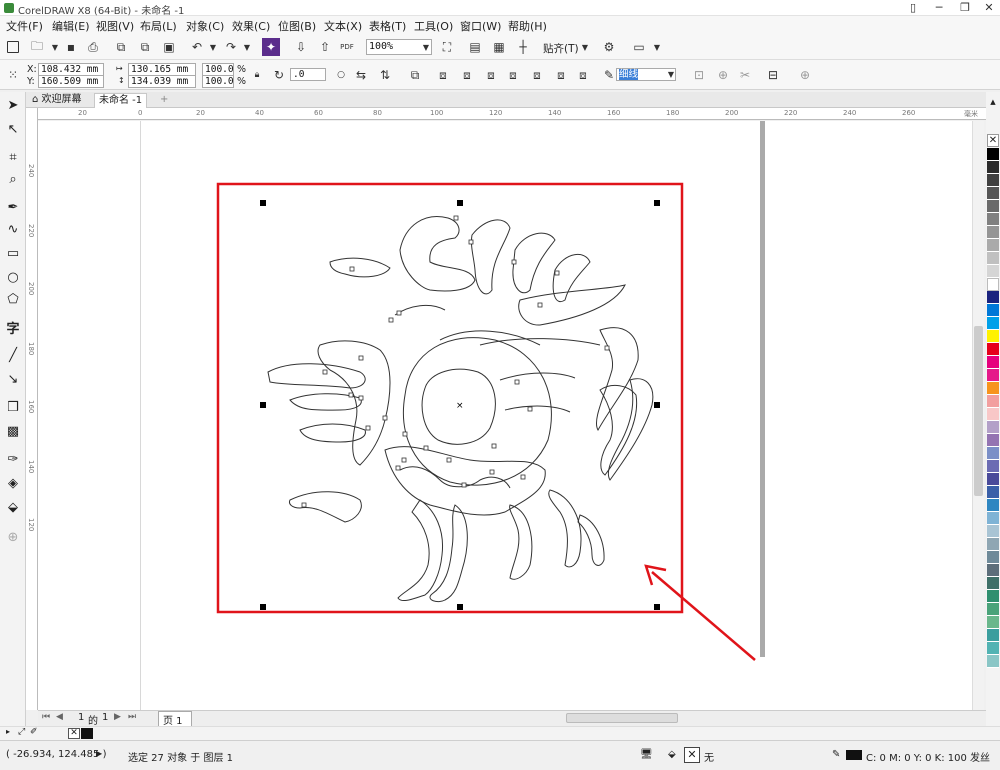  What do you see at coordinates (437, 254) in the screenshot?
I see `artwork-head-crest` at bounding box center [437, 254].